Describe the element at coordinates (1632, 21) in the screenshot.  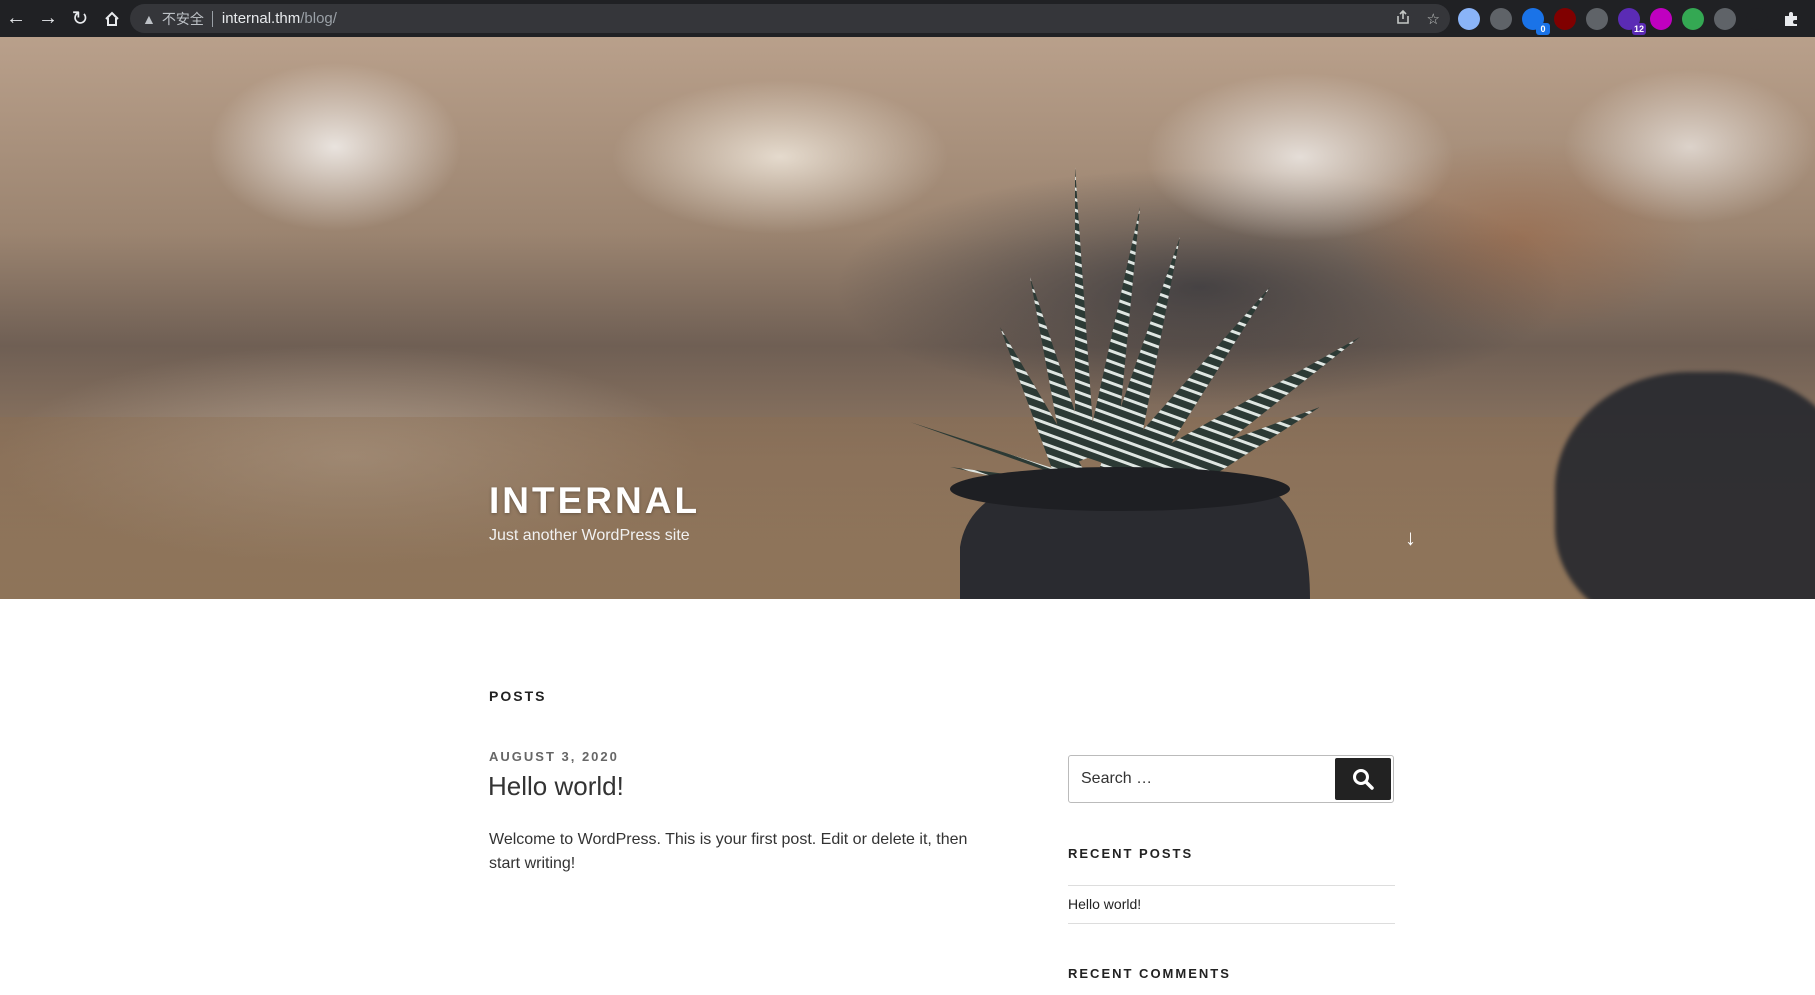
I see `puzzle-purple-ext-icon: 12` at that location.